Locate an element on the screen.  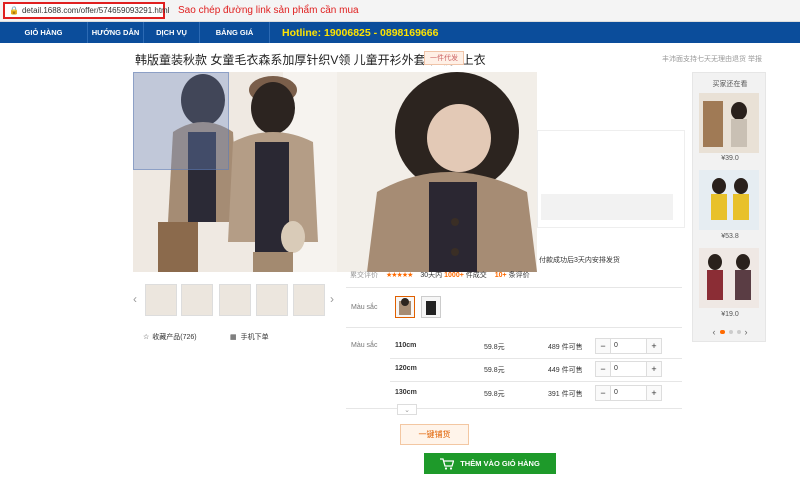
shipping-note: 付款成功后3天内安排发货 is located at coordinates (579, 260).